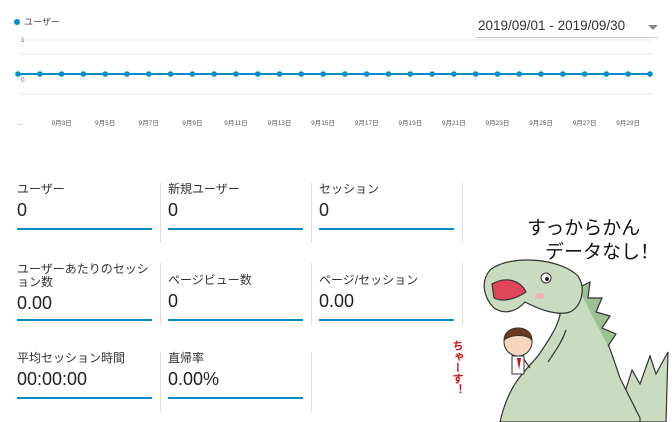 Image resolution: width=672 pixels, height=422 pixels. I want to click on metric-label: ユーザー, so click(41, 189).